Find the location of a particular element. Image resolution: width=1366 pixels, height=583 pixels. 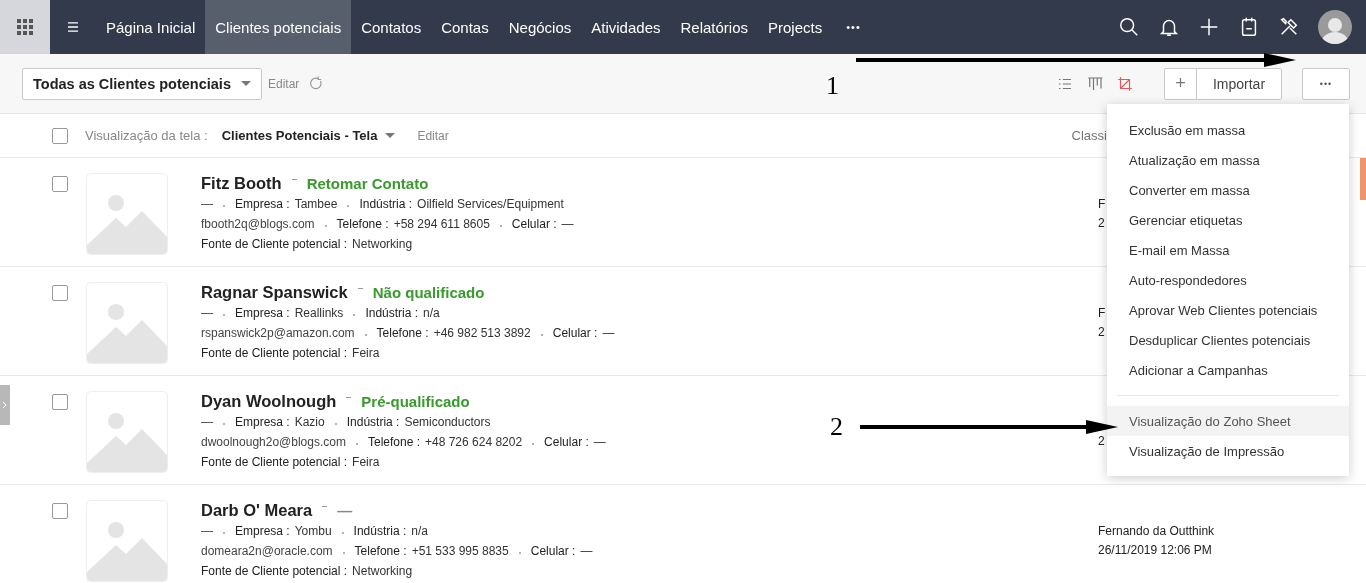

menu-item: Visualização do Zoho Sheet is located at coordinates (1228, 421).